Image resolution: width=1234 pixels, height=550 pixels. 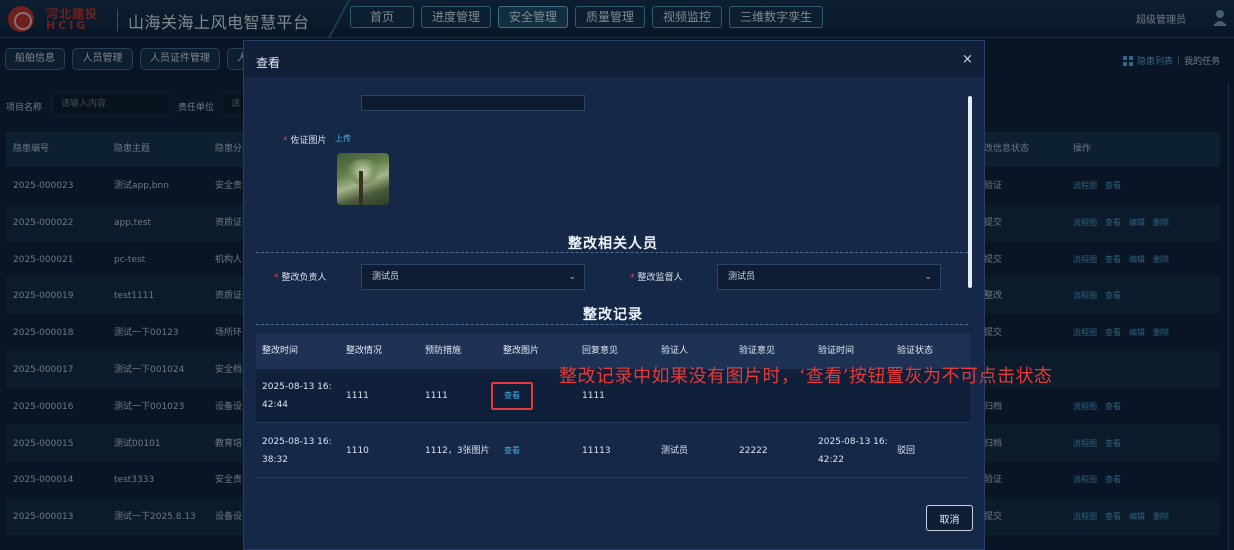 What do you see at coordinates (614, 59) in the screenshot?
I see `dialog-header: 查看 ×` at bounding box center [614, 59].